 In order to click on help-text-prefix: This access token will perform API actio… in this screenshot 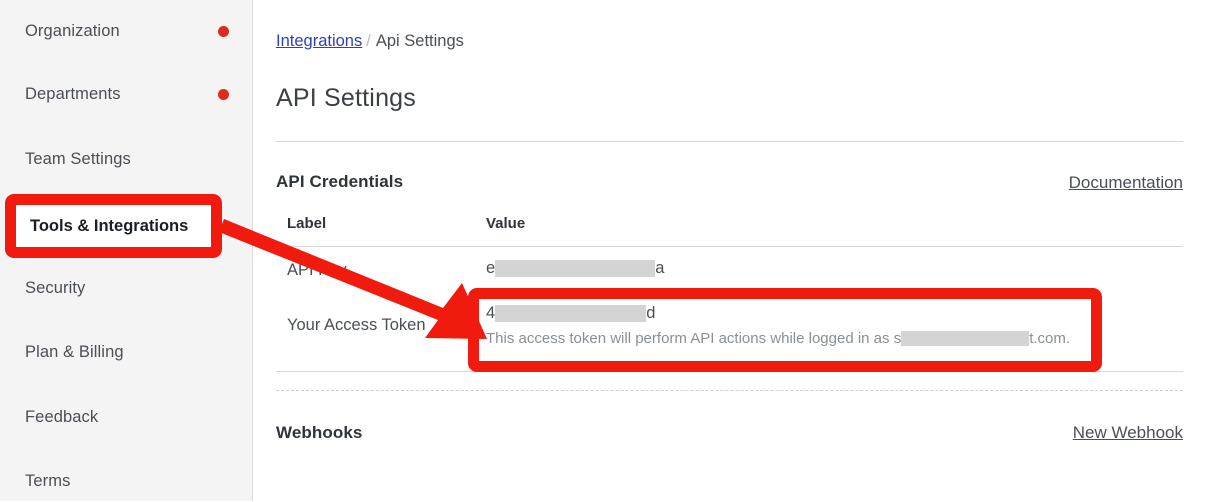, I will do `click(694, 338)`.